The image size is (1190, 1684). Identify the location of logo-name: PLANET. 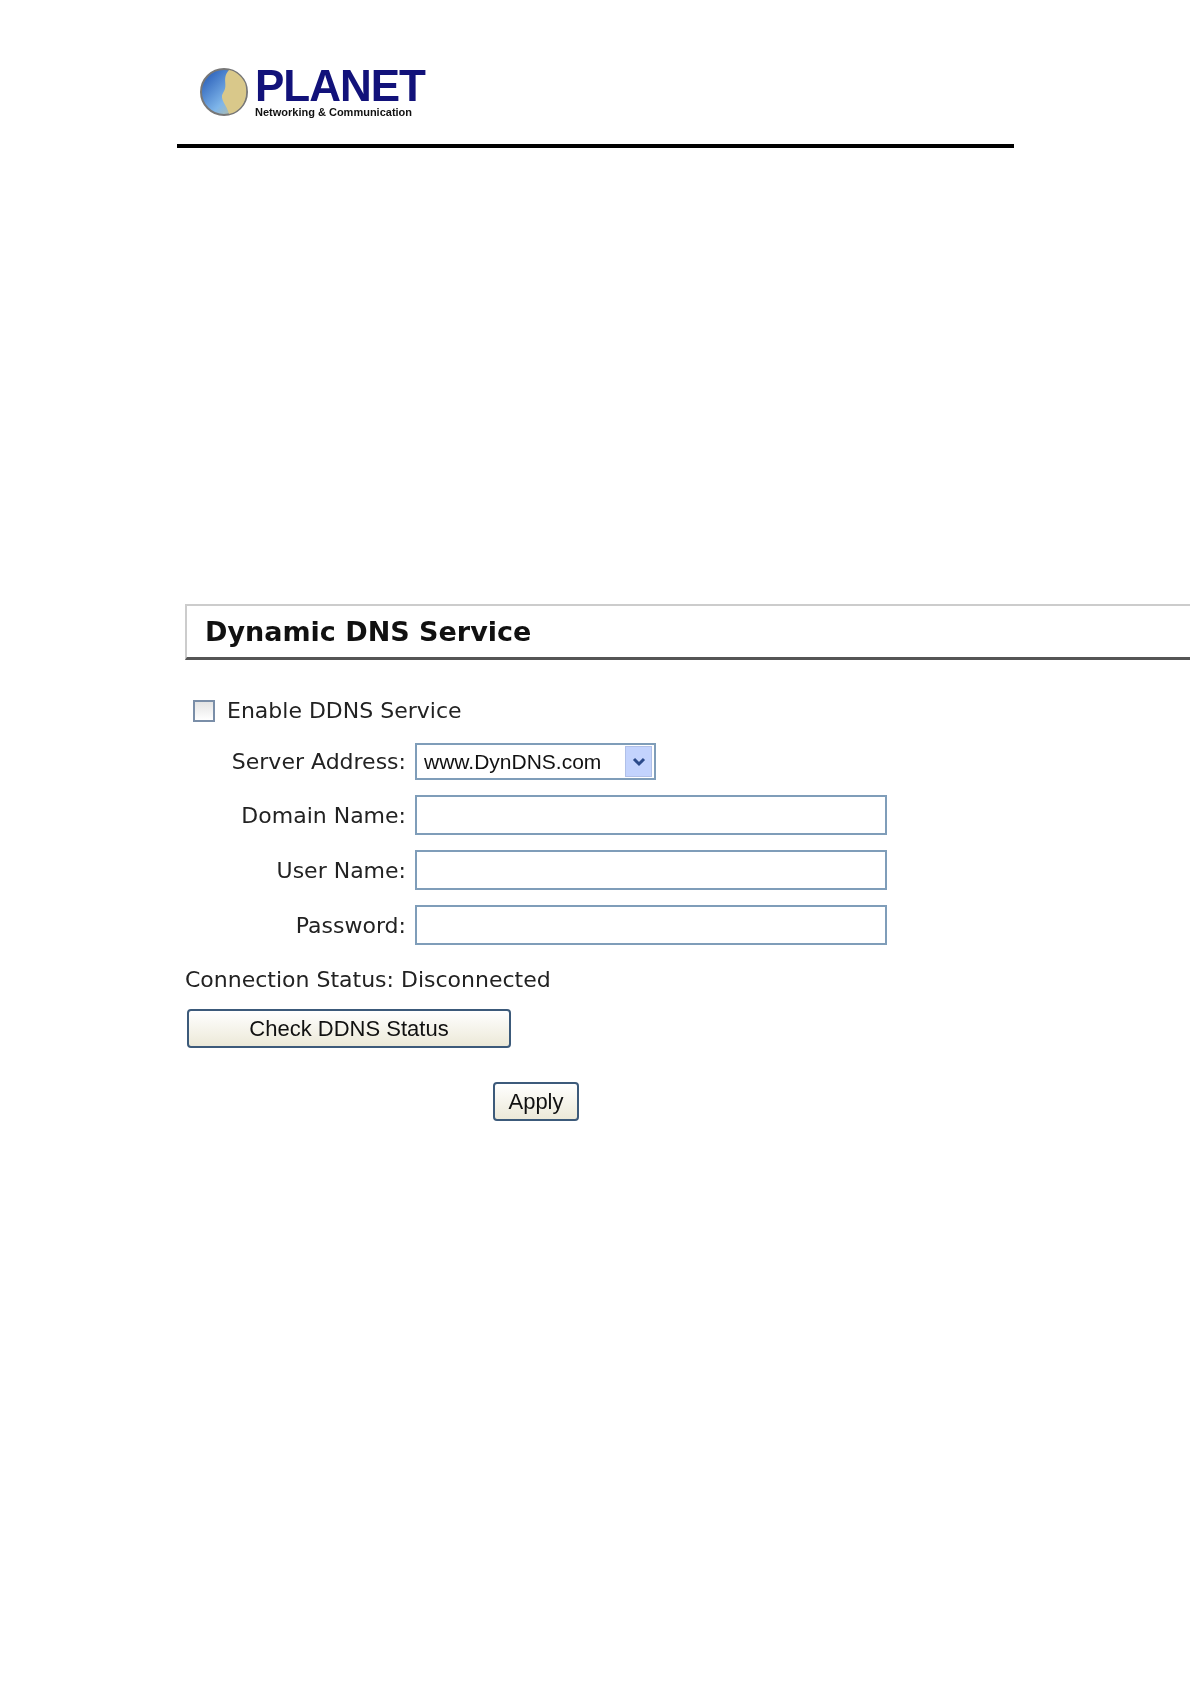
(340, 86).